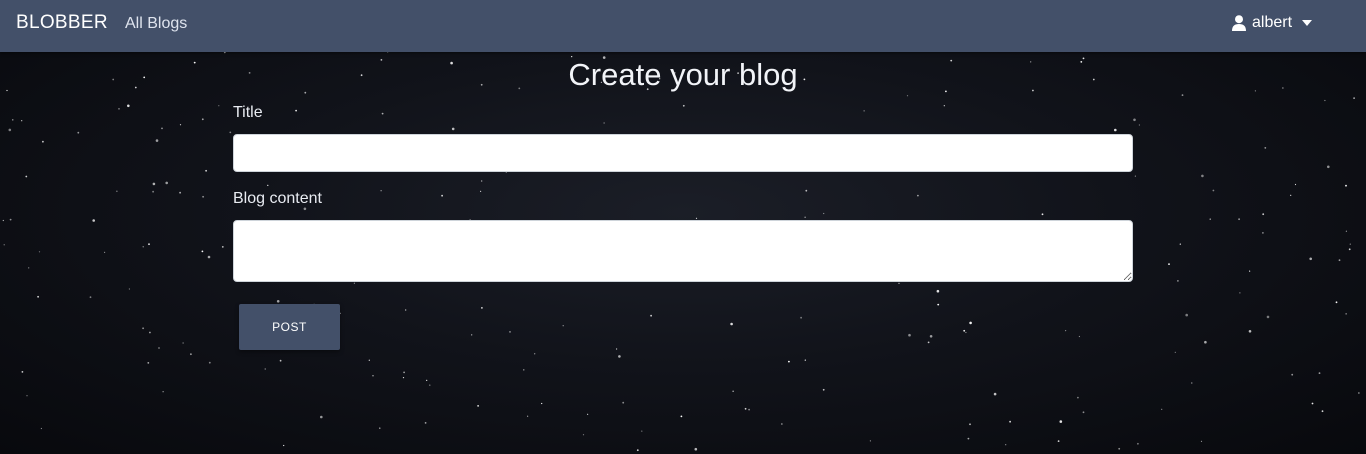  I want to click on blog-content-textarea, so click(683, 251).